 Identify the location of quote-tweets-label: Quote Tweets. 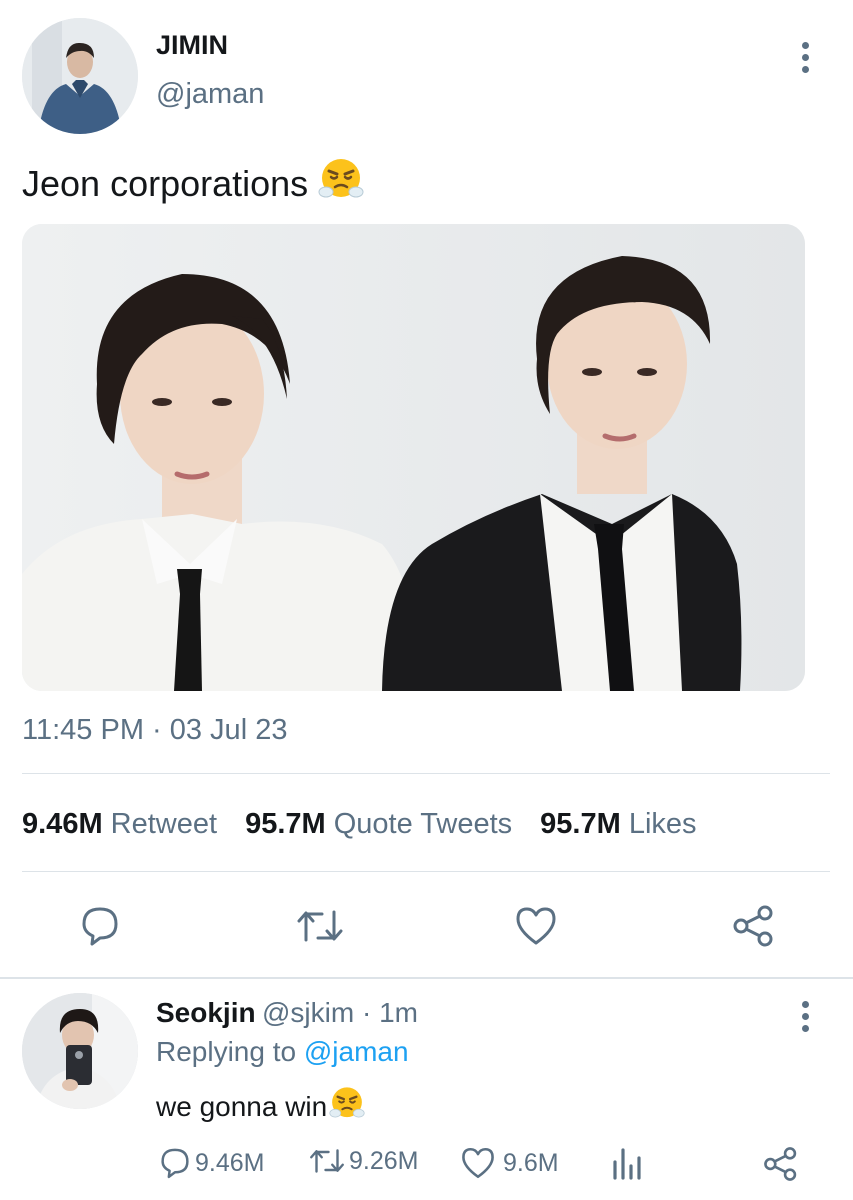
(423, 824).